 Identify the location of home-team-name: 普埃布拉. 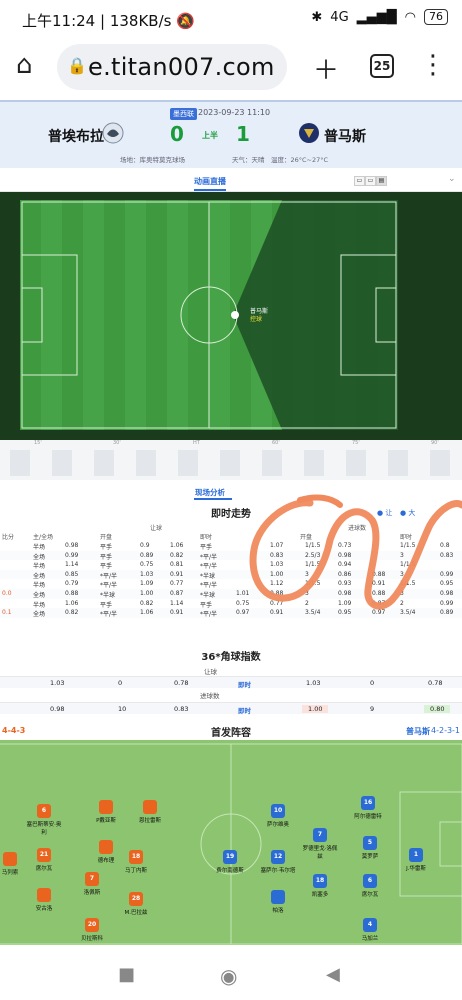
(76, 136).